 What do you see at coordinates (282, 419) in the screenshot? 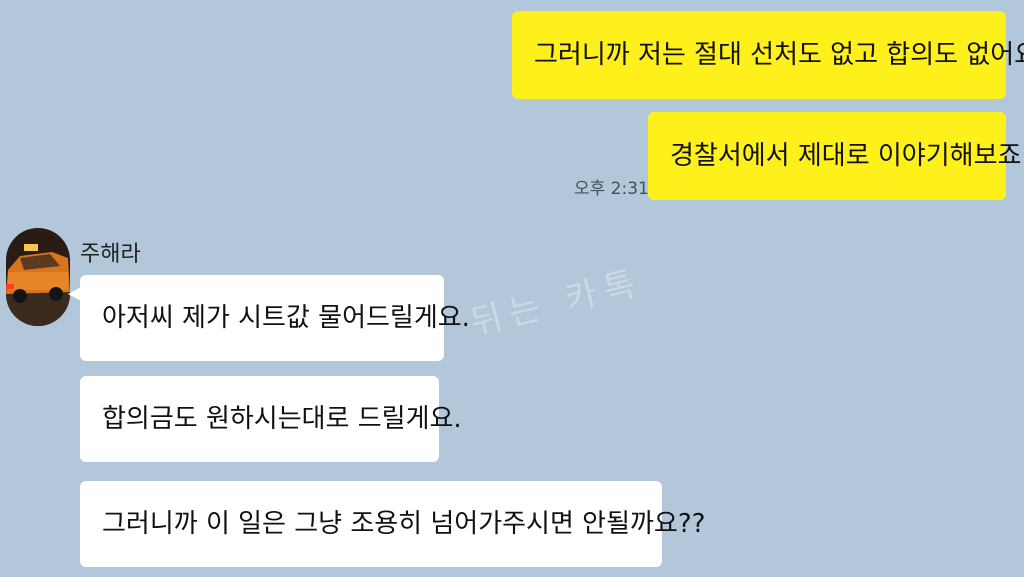
I see `message-text: 합의금도 원하시는대로 드릴게요.` at bounding box center [282, 419].